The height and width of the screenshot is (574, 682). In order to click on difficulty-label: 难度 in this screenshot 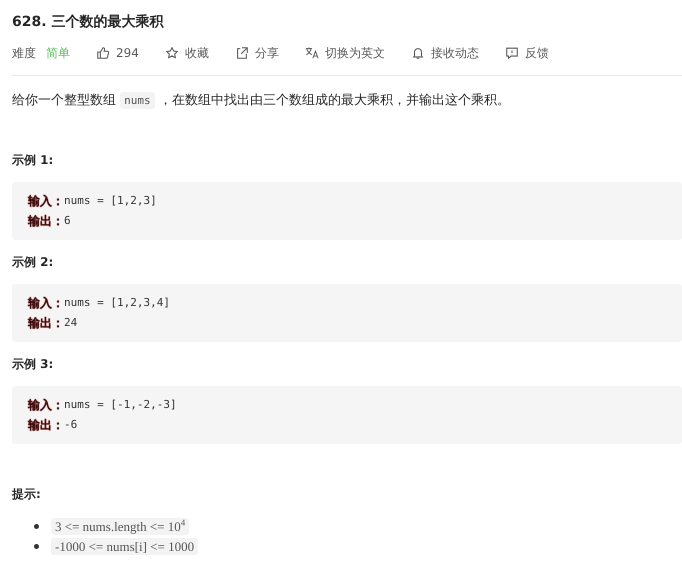, I will do `click(24, 53)`.